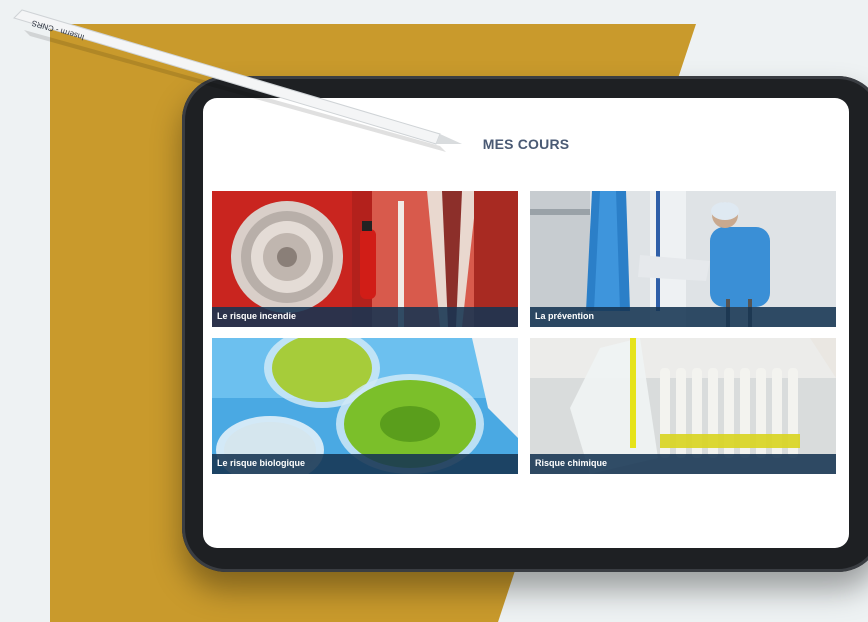 This screenshot has height=622, width=868. I want to click on card-caption-bar: Risque chimique, so click(683, 464).